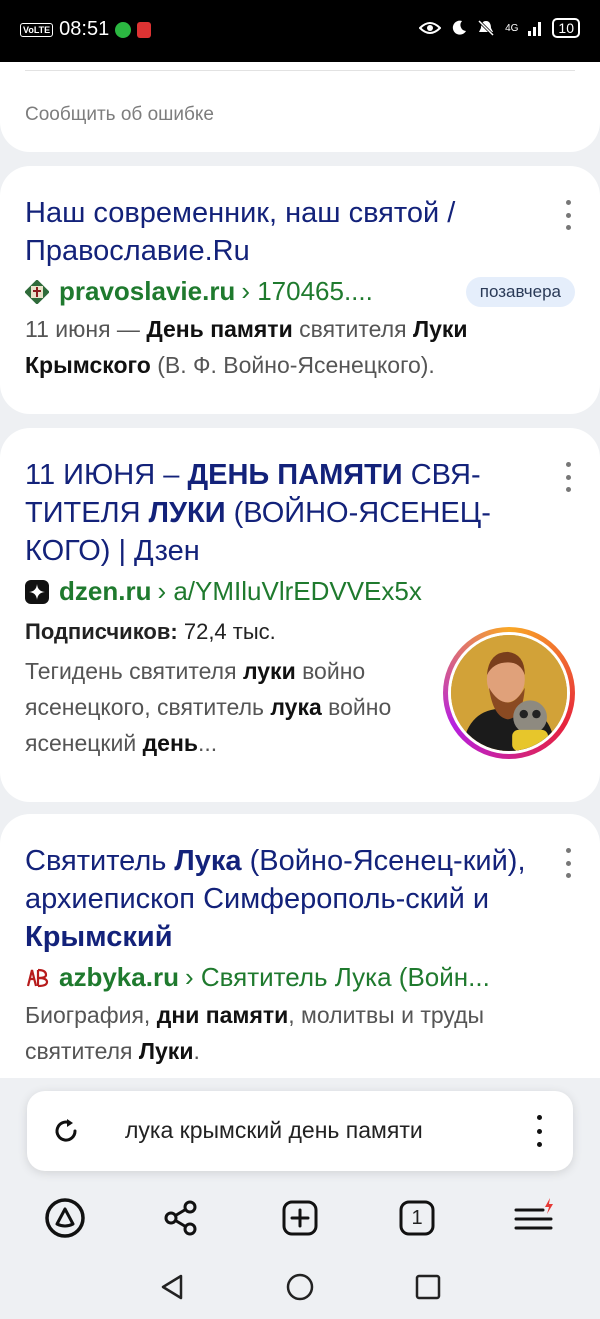  I want to click on highlighted-text: Крымский, so click(99, 937).